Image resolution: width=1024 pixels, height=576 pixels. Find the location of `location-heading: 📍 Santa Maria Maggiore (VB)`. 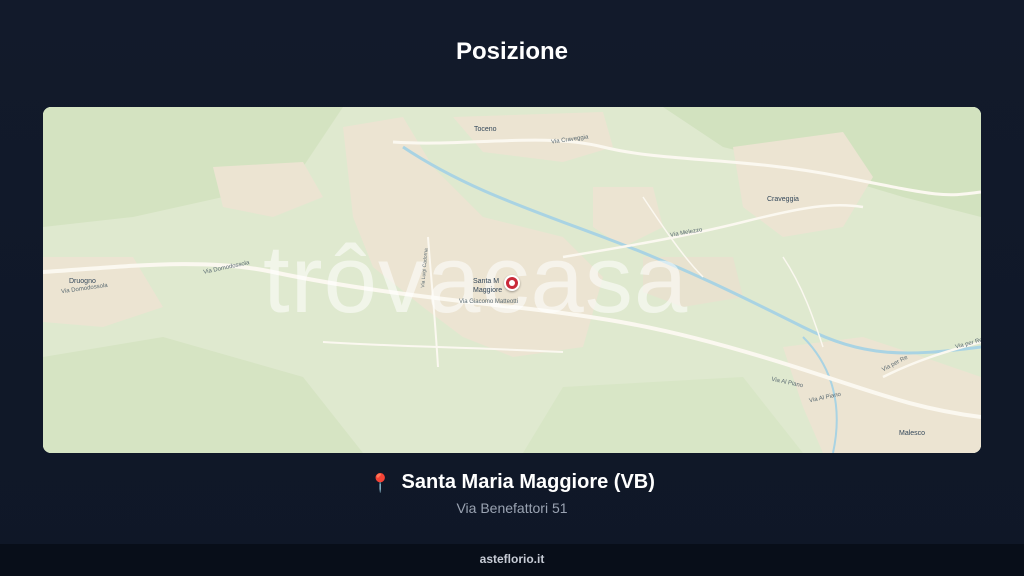

location-heading: 📍 Santa Maria Maggiore (VB) is located at coordinates (512, 482).